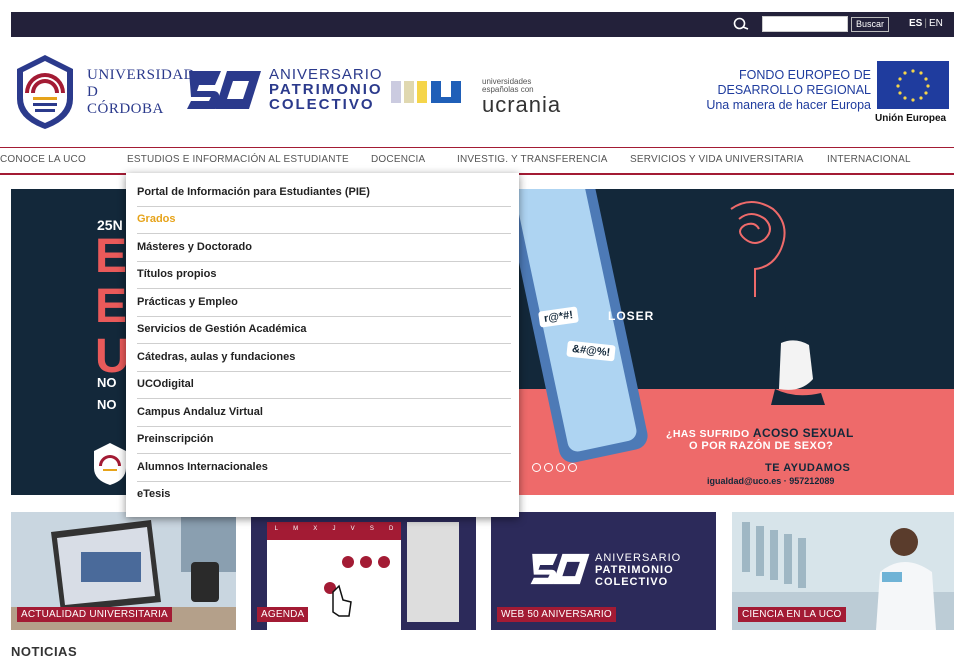 The image size is (954, 659). What do you see at coordinates (808, 468) in the screenshot?
I see `banner-cta: TE AYUDAMOS` at bounding box center [808, 468].